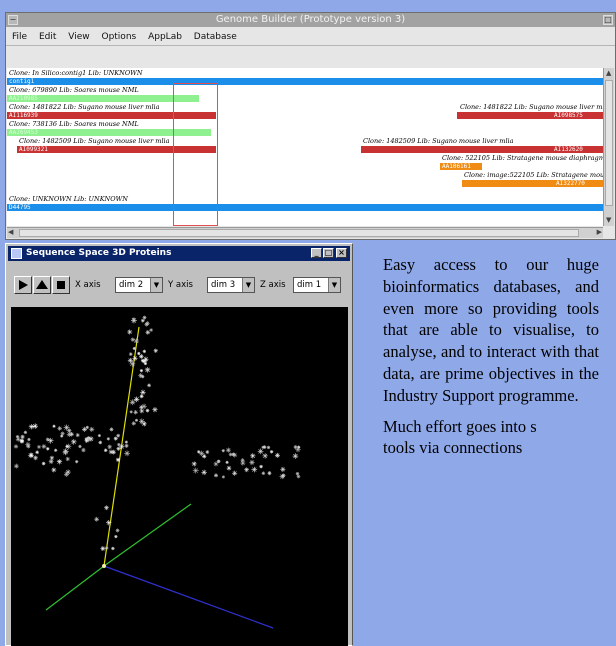 The width and height of the screenshot is (616, 646). Describe the element at coordinates (99, 253) in the screenshot. I see `sequence-space-title: Sequence Space 3D Proteins` at that location.